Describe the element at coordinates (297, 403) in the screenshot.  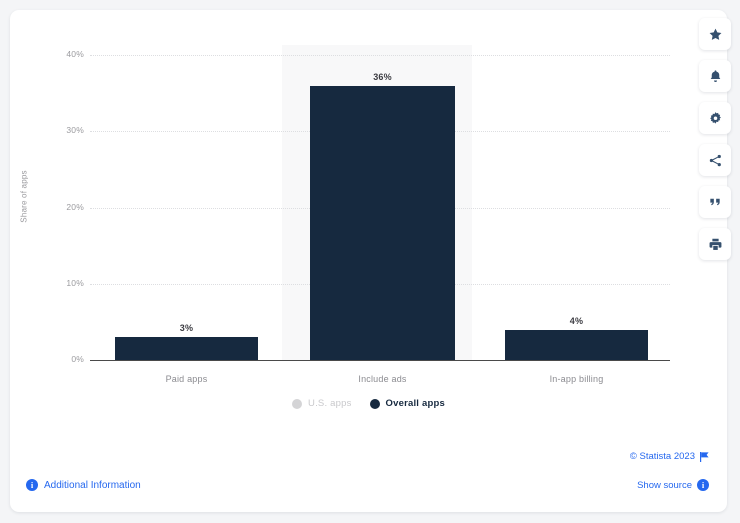
I see `legend-dot-icon-us-apps` at that location.